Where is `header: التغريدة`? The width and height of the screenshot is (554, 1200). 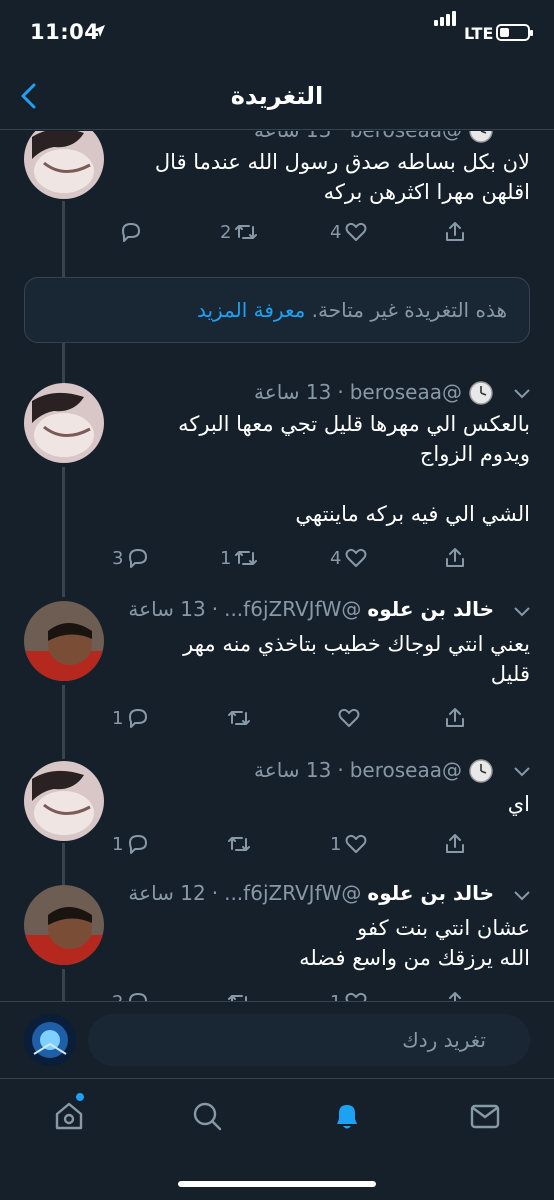 header: التغريدة is located at coordinates (277, 97).